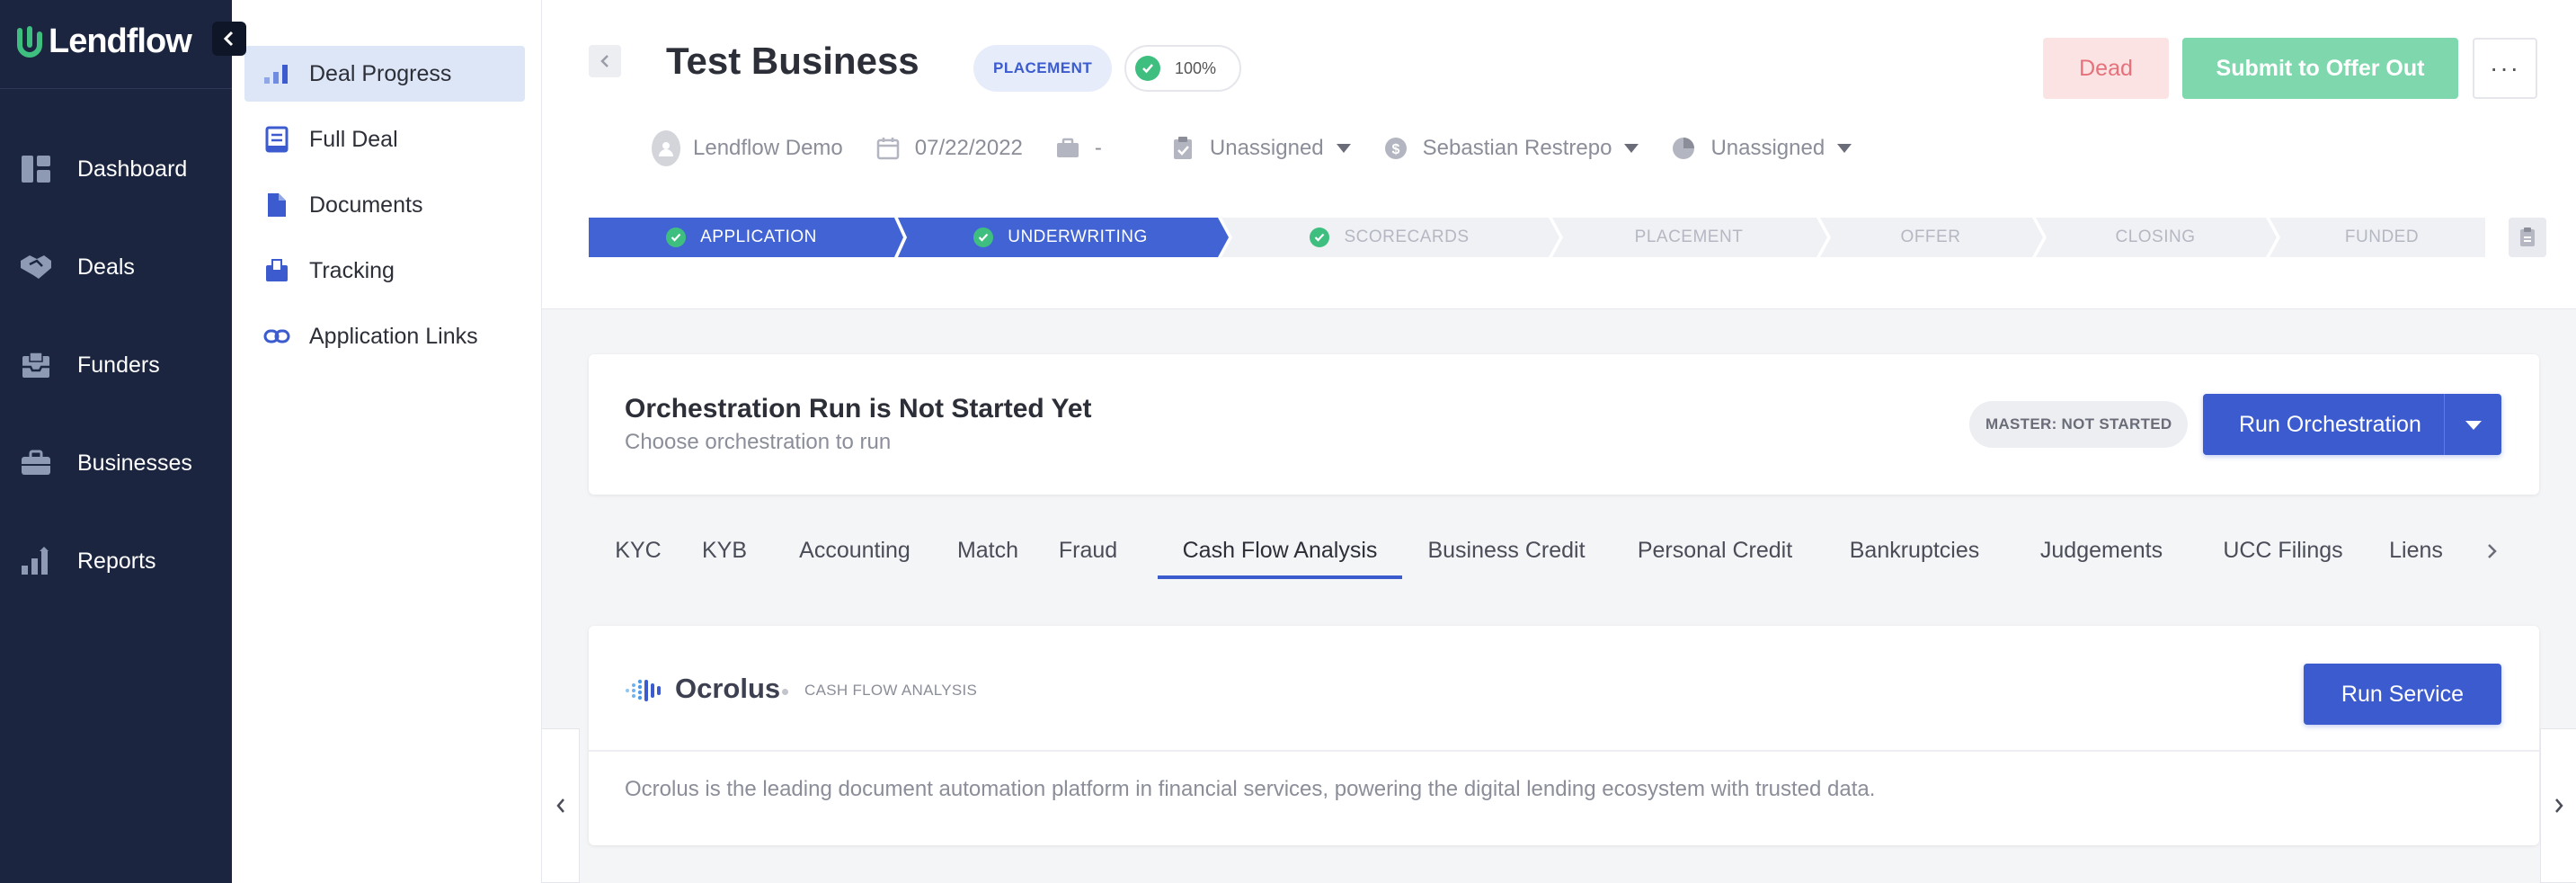  Describe the element at coordinates (987, 550) in the screenshot. I see `tab-match: Match` at that location.